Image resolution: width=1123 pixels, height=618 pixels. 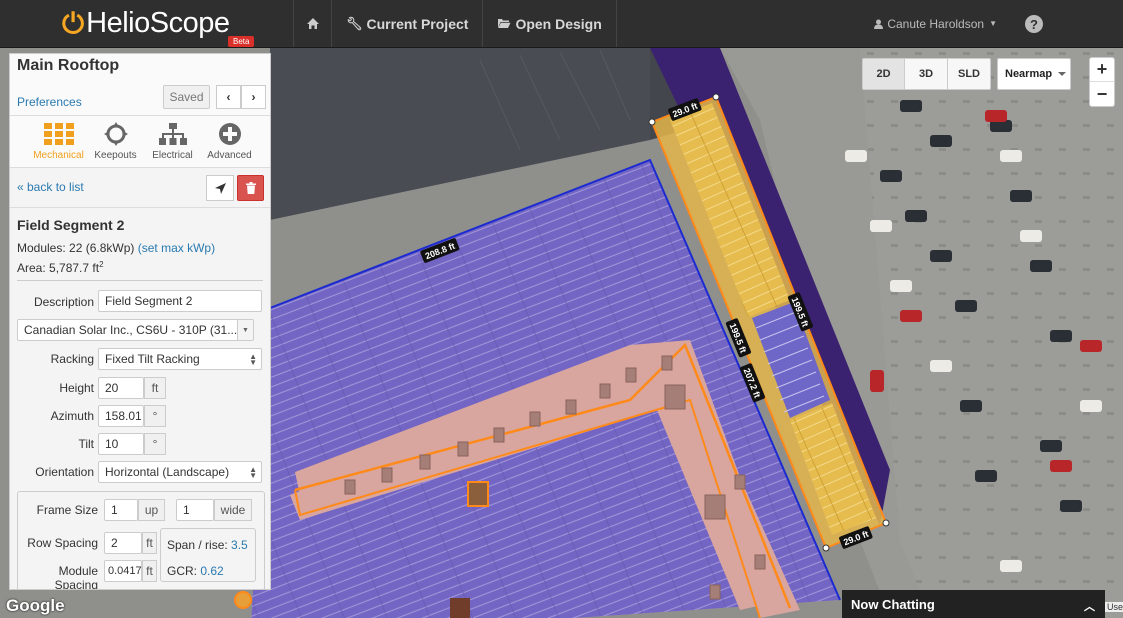 I want to click on saved-button: Saved, so click(x=186, y=97).